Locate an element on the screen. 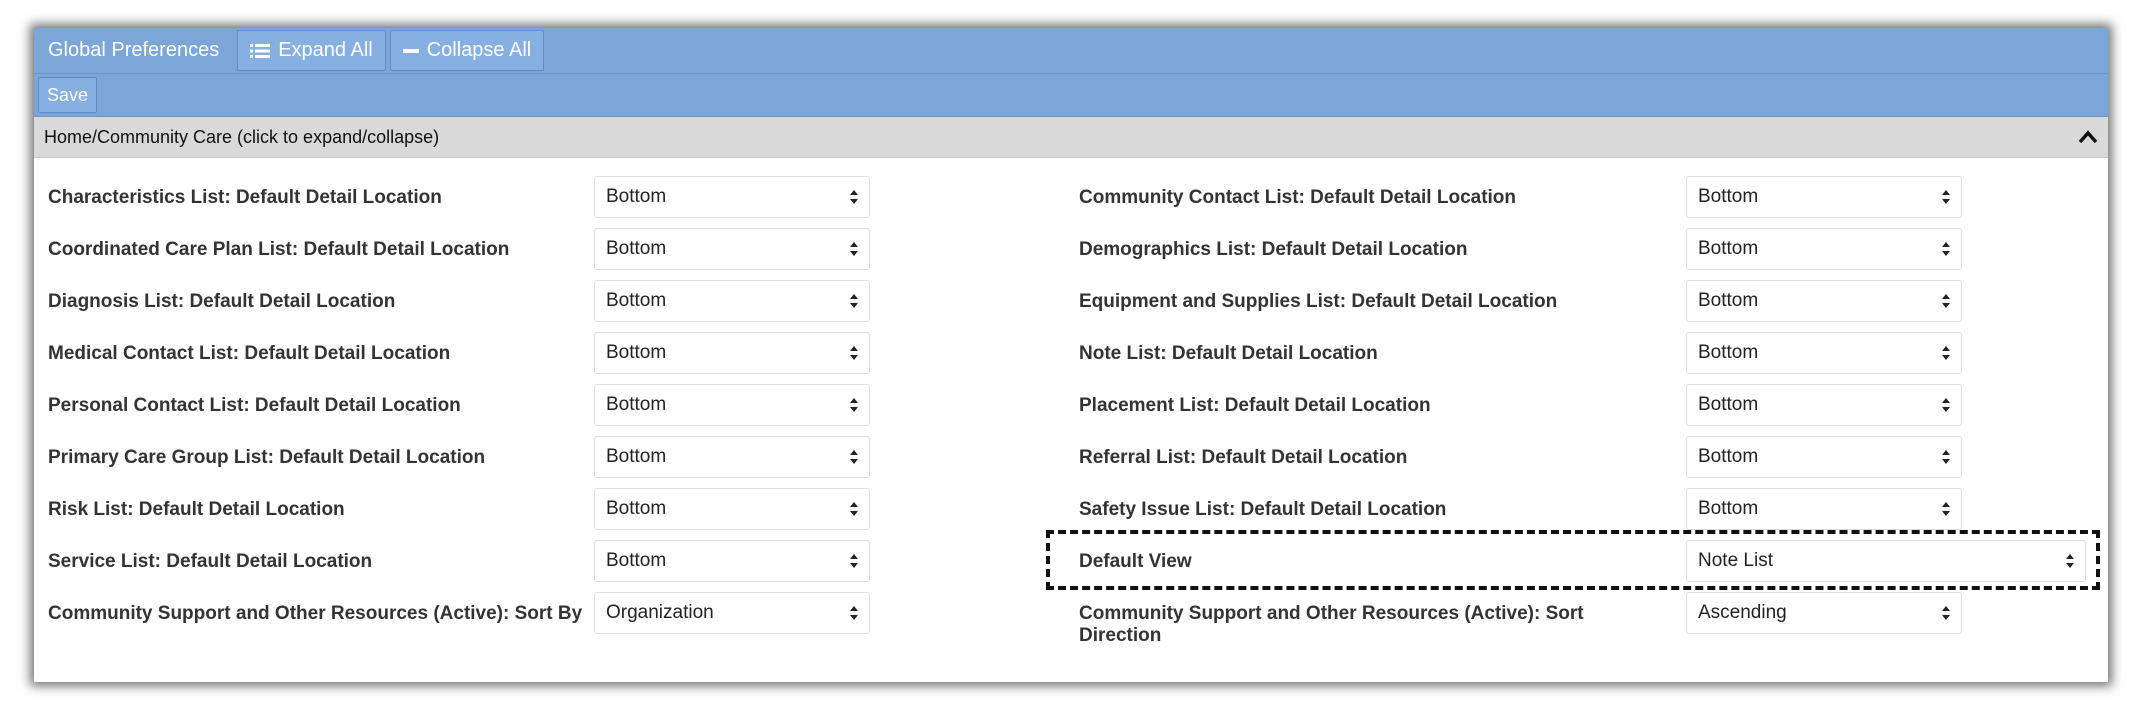 The width and height of the screenshot is (2142, 720). select-placement-list-default-detail-location: Bottom is located at coordinates (1824, 405).